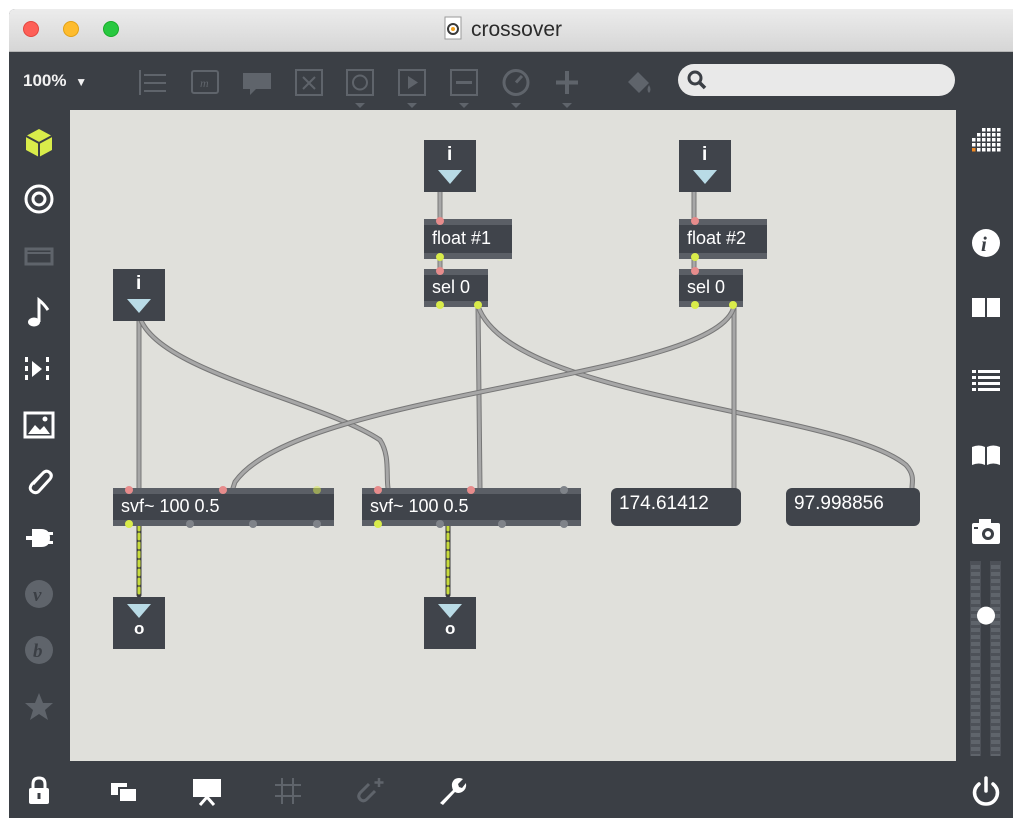 The width and height of the screenshot is (1013, 818). What do you see at coordinates (984, 436) in the screenshot?
I see `right-sidebar: i` at bounding box center [984, 436].